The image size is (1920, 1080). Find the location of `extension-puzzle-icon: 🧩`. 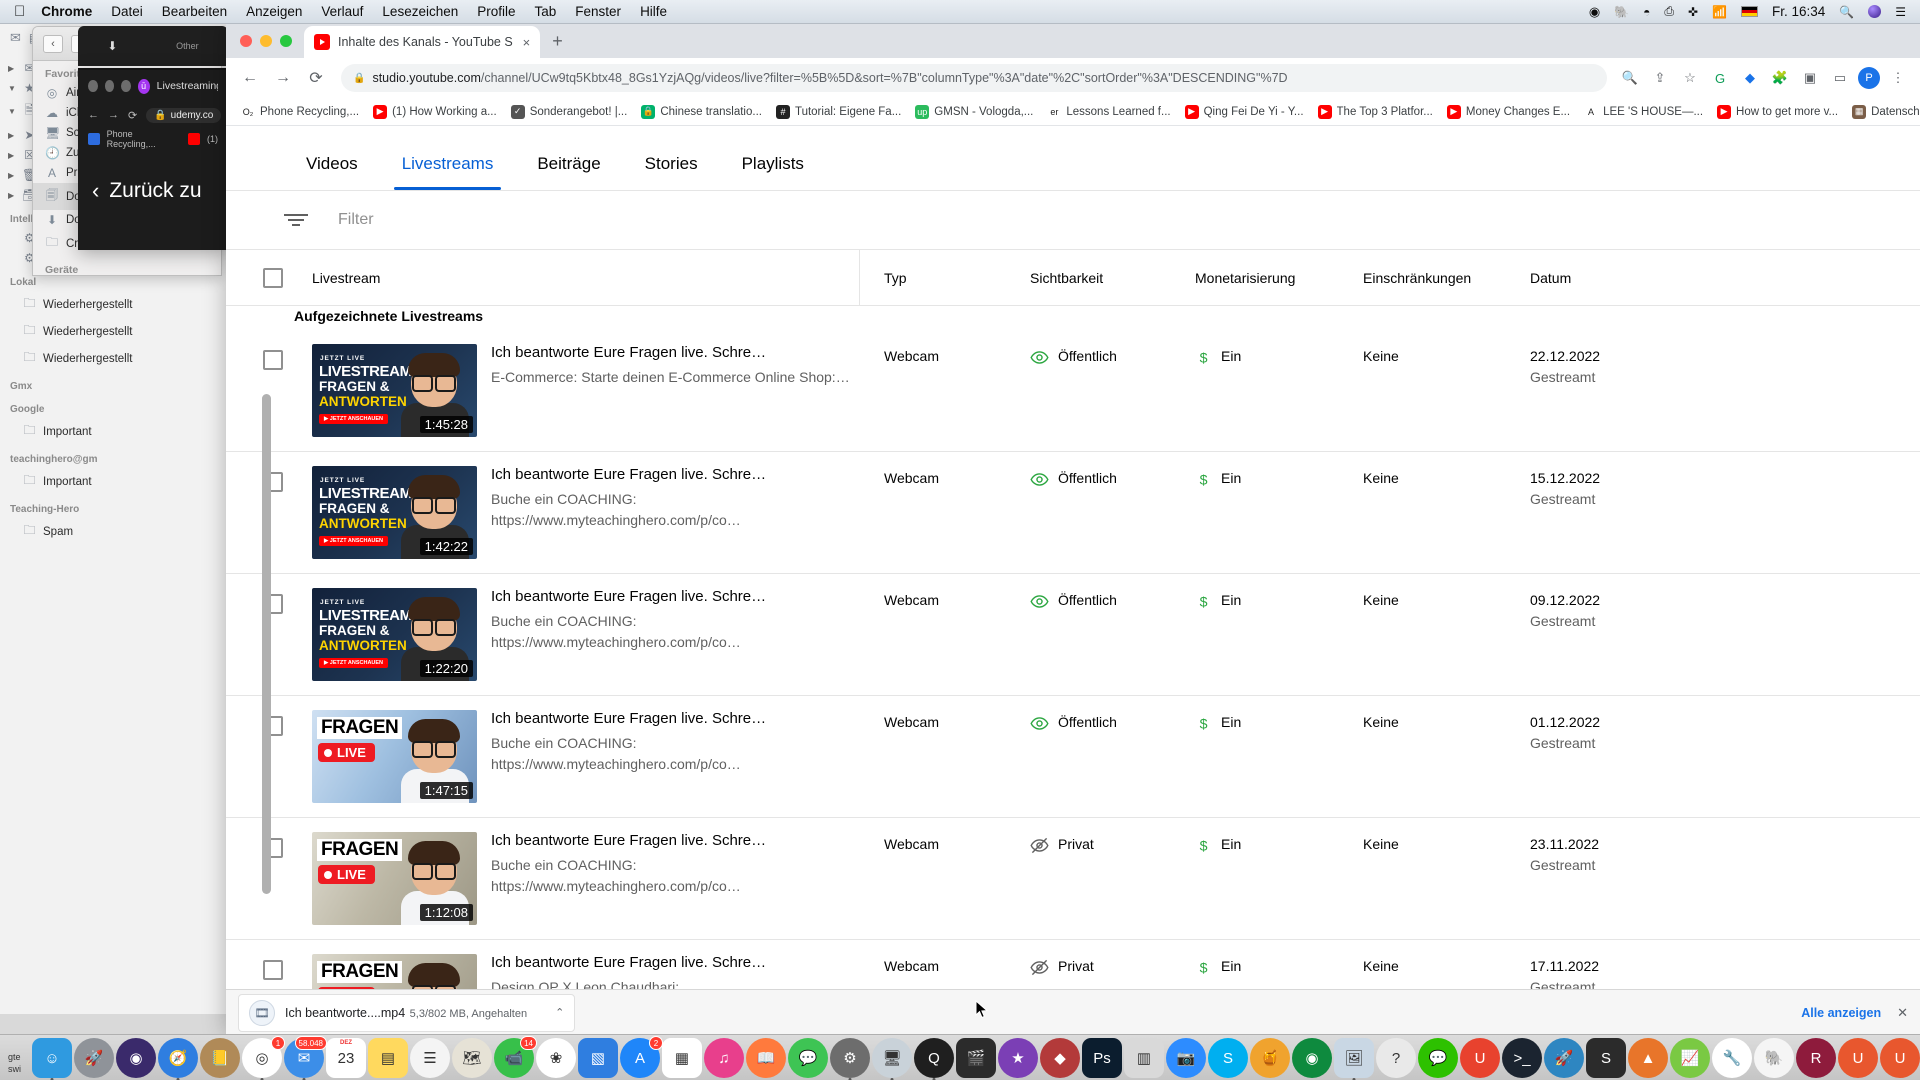

extension-puzzle-icon: 🧩 is located at coordinates (1780, 78).